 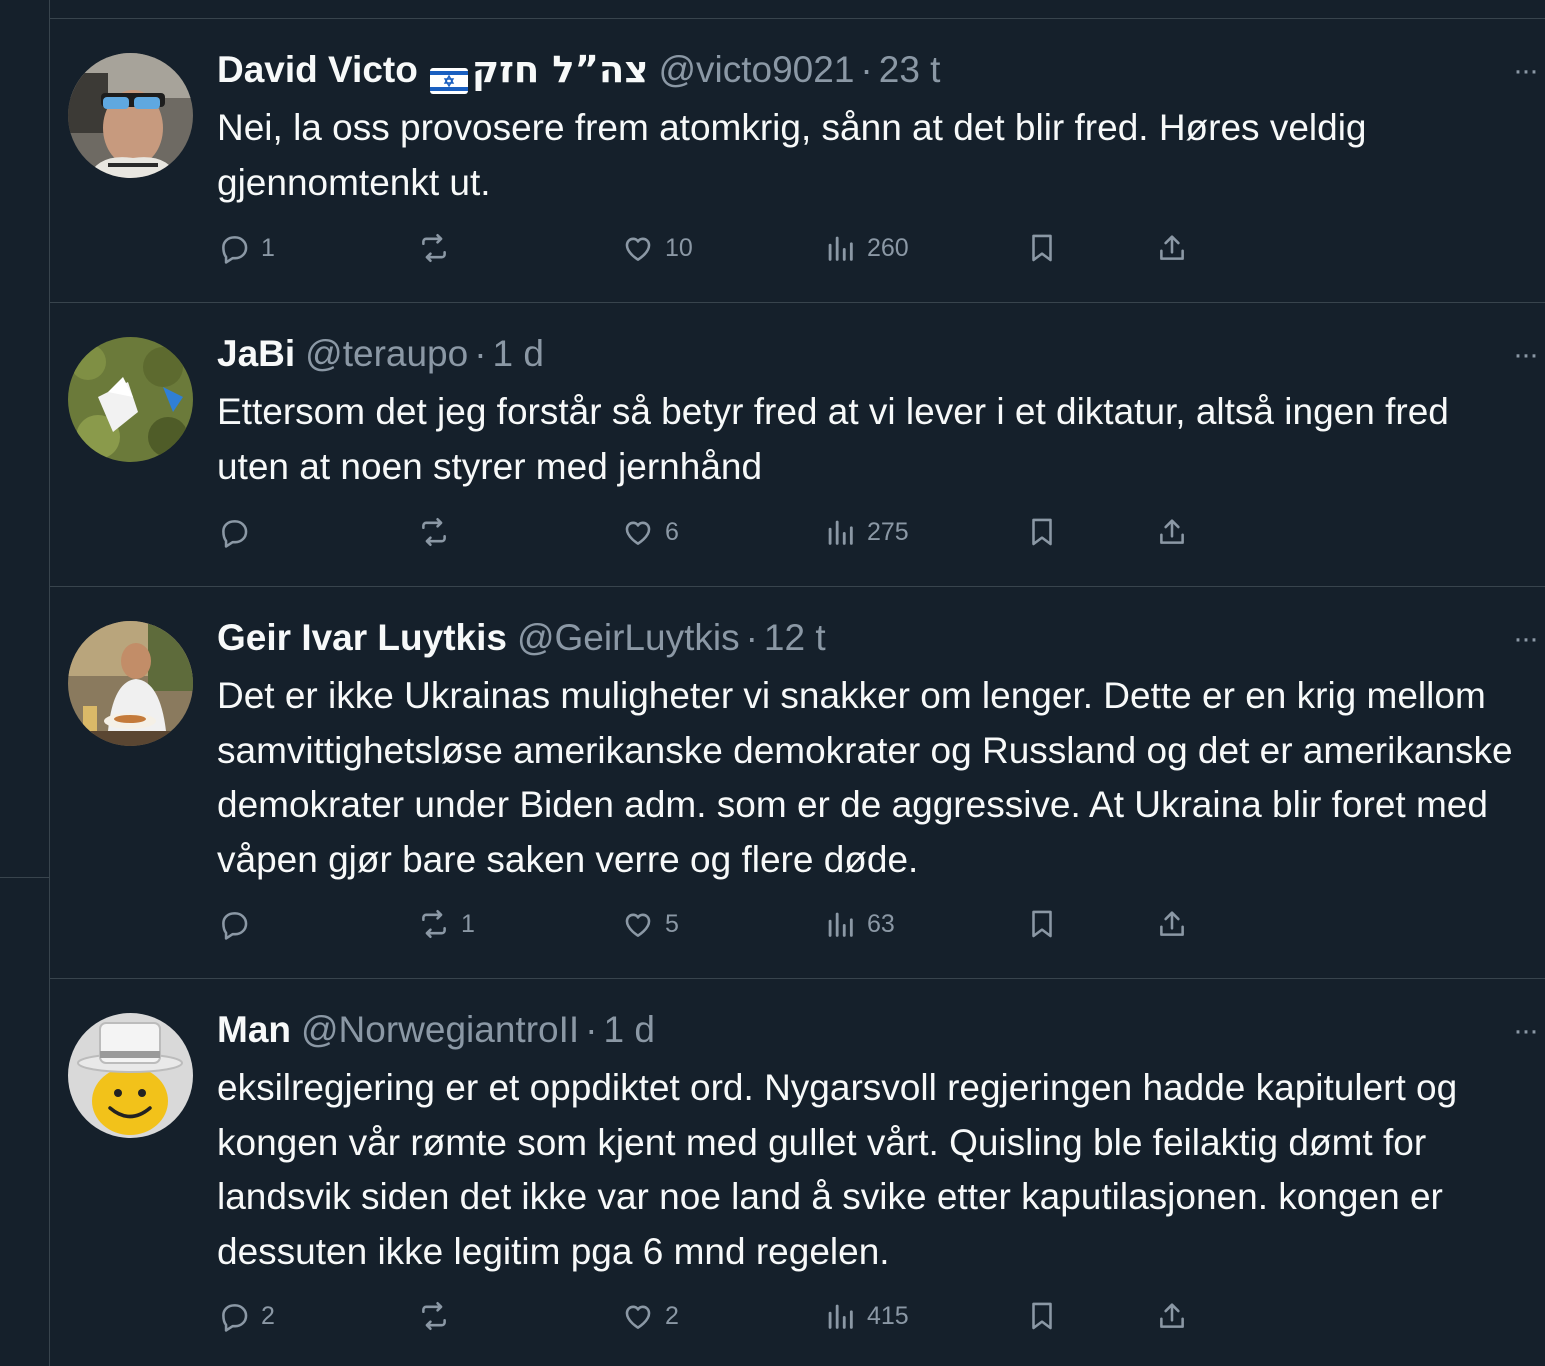 What do you see at coordinates (628, 638) in the screenshot?
I see `user-handle: @GeirLuytkis` at bounding box center [628, 638].